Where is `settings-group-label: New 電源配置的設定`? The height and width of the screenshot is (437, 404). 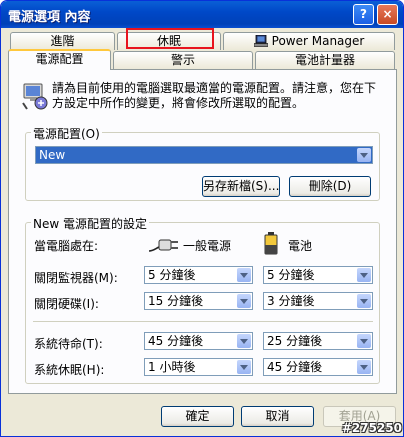
settings-group-label: New 電源配置的設定 is located at coordinates (90, 223).